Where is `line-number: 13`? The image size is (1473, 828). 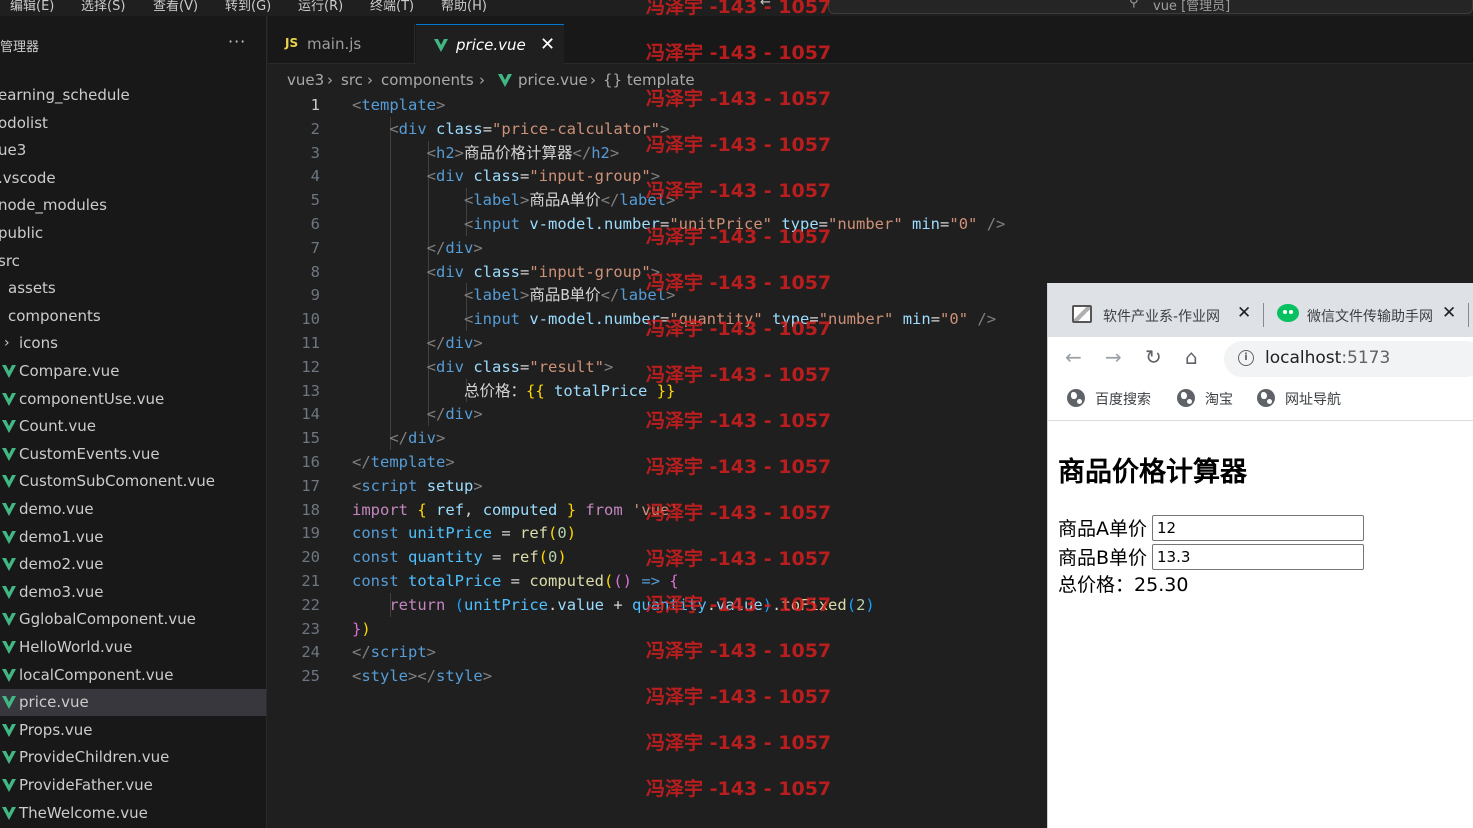
line-number: 13 is located at coordinates (310, 390).